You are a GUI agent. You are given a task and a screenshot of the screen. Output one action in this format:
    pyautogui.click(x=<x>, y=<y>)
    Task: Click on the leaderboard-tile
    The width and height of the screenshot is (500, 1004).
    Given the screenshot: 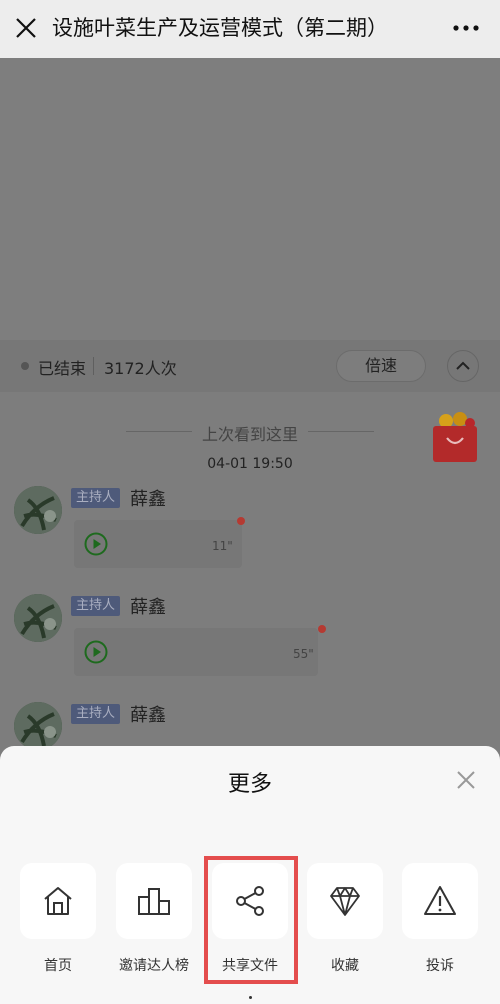 What is the action you would take?
    pyautogui.click(x=154, y=901)
    